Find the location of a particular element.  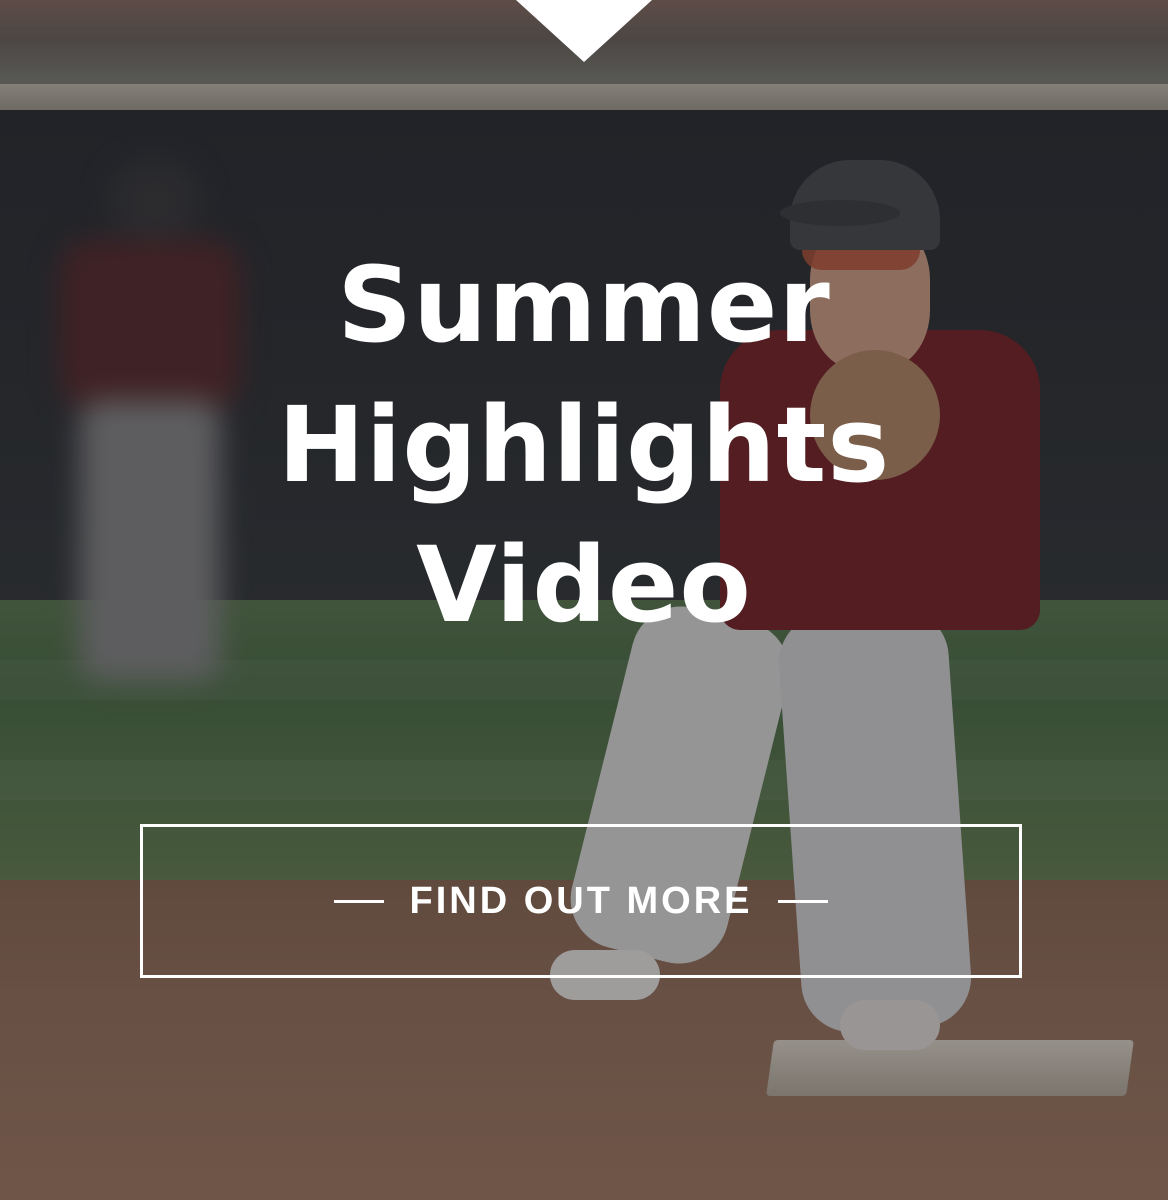

caret-down-icon is located at coordinates (584, 31).